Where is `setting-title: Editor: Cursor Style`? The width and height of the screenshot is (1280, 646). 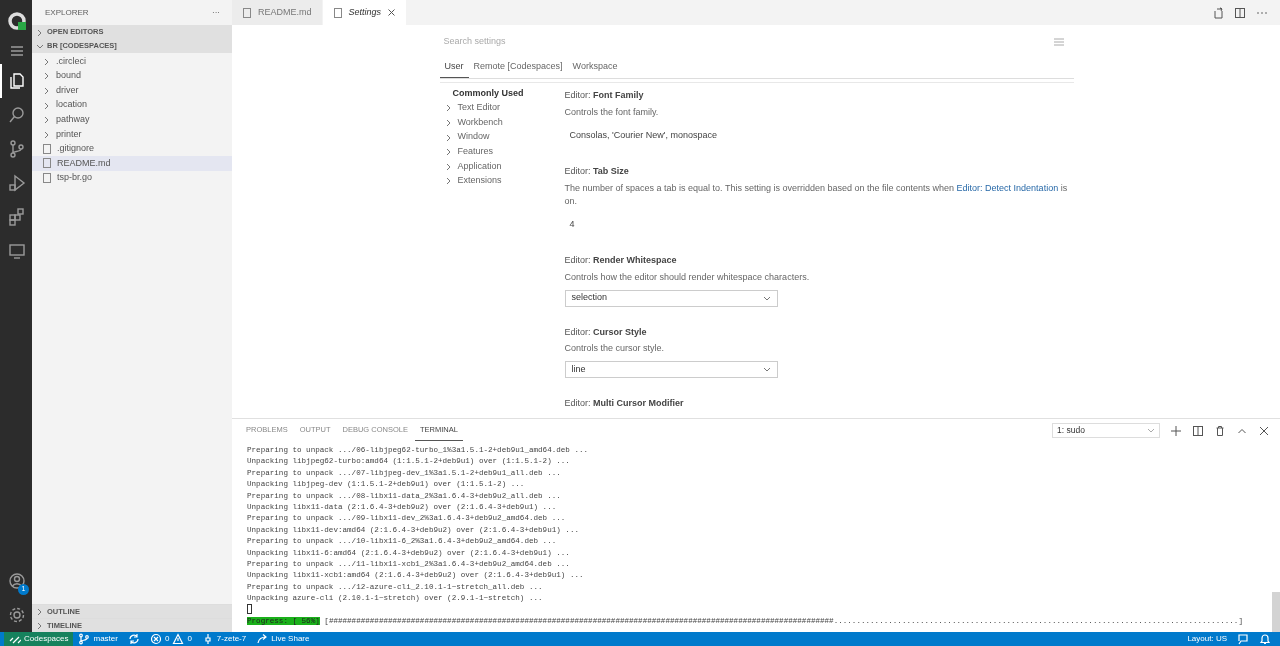 setting-title: Editor: Cursor Style is located at coordinates (606, 332).